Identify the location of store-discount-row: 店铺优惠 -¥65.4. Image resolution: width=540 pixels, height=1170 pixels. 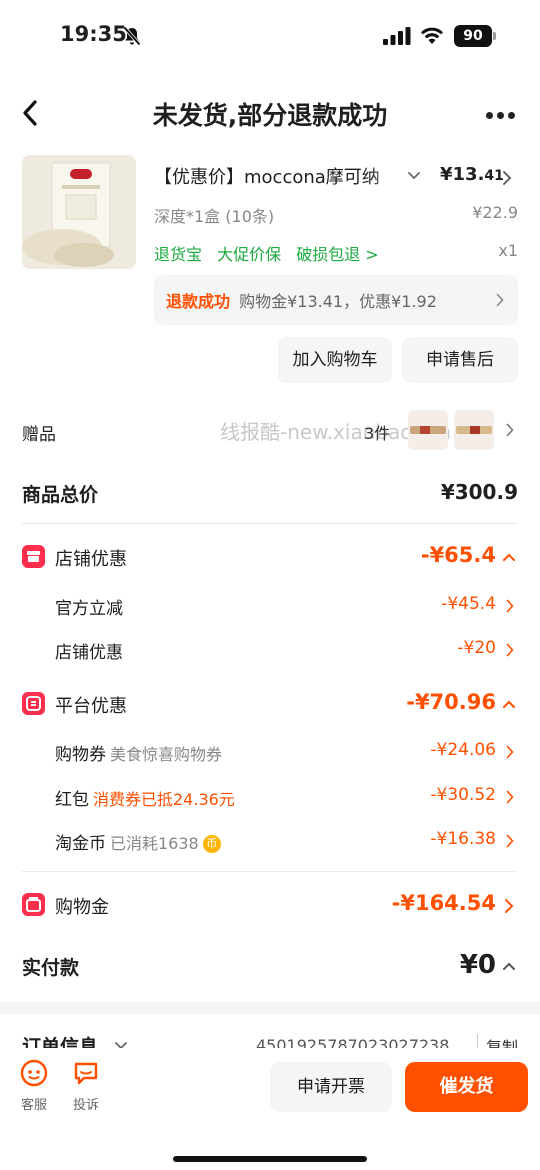
(270, 558).